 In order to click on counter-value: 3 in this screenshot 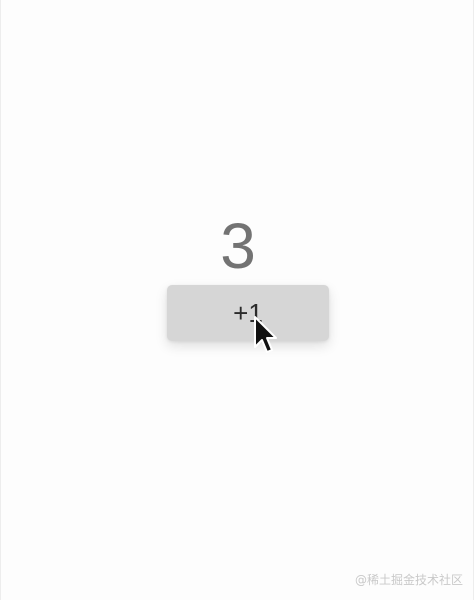, I will do `click(238, 246)`.